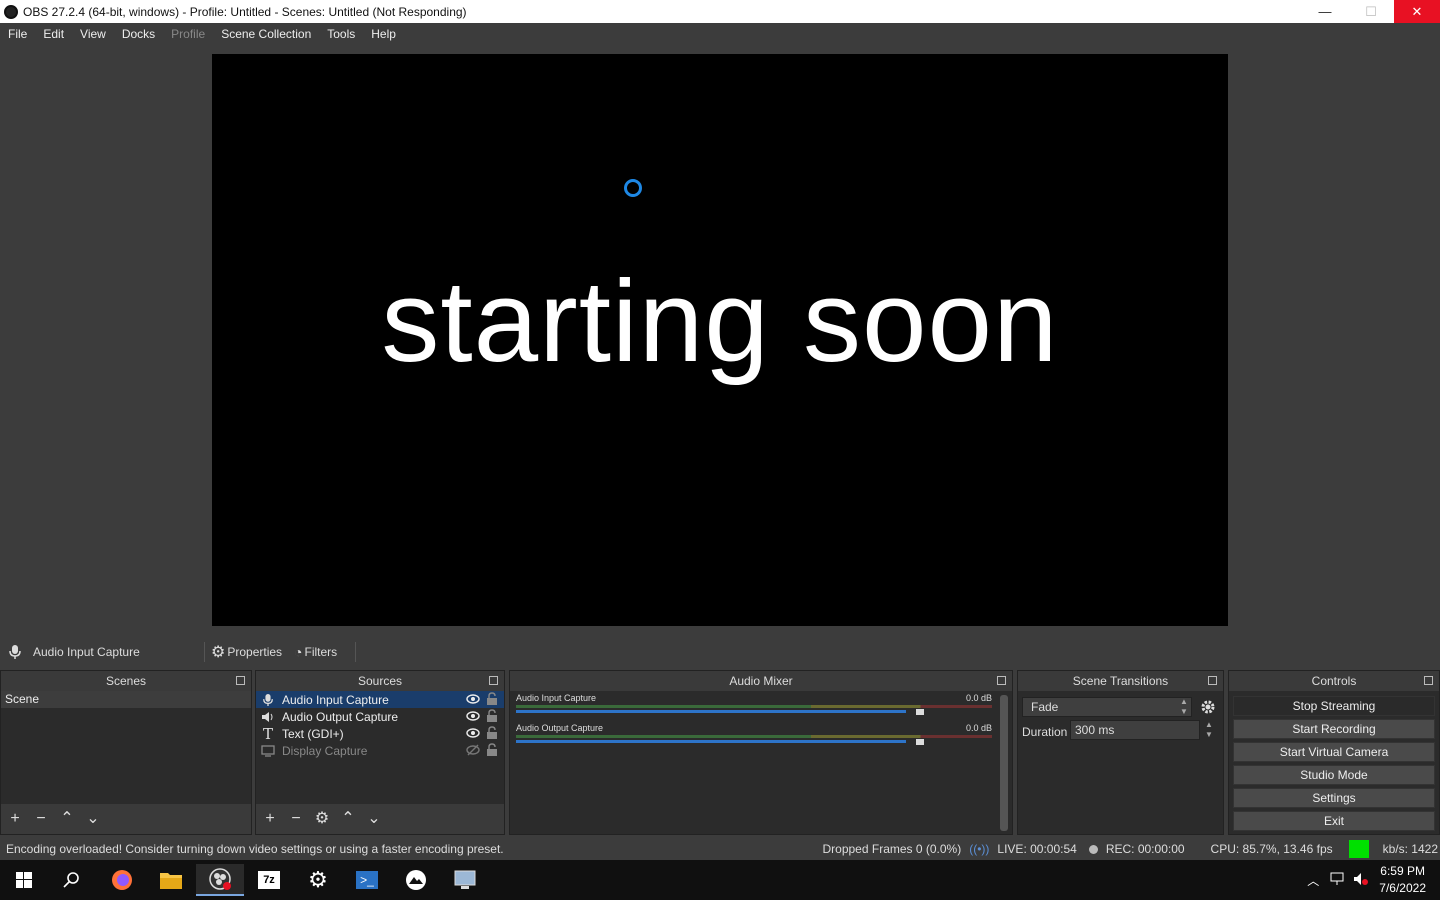 Image resolution: width=1440 pixels, height=900 pixels. Describe the element at coordinates (1107, 707) in the screenshot. I see `transition-select: Fade` at that location.